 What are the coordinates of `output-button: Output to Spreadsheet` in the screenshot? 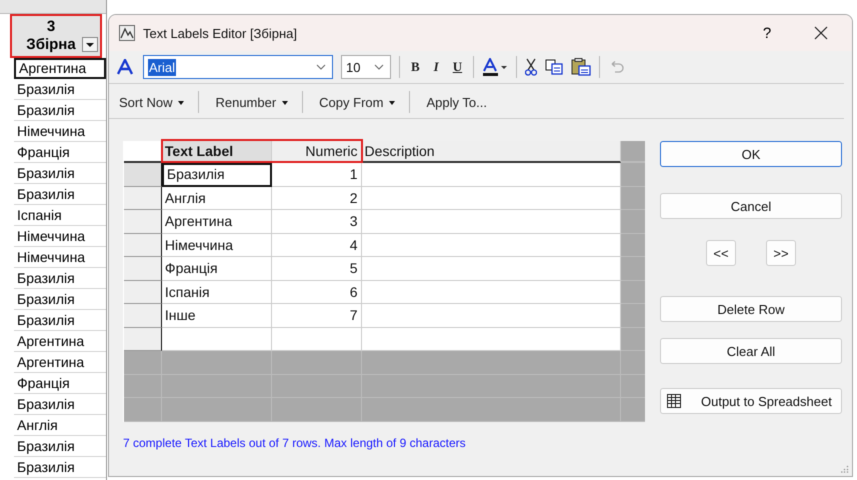 It's located at (751, 401).